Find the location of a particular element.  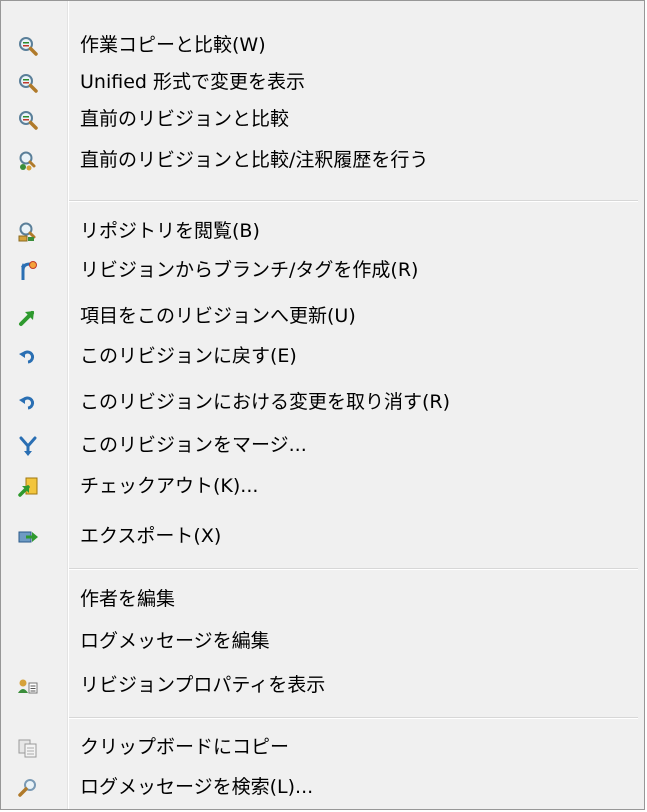

menu-item-compare-previous: 直前のリビジョンと比較 is located at coordinates (322, 119).